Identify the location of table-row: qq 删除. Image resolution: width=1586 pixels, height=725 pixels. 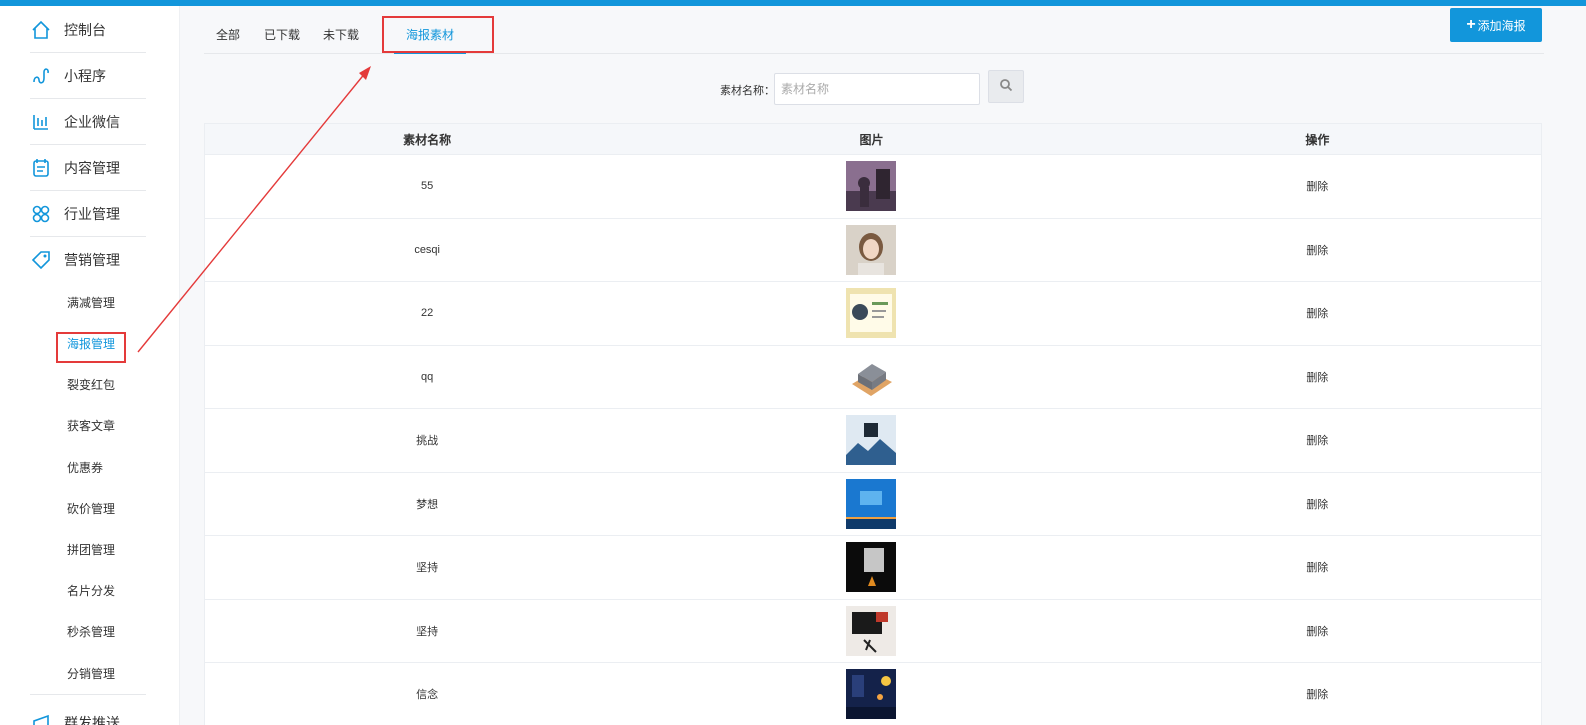
(873, 377).